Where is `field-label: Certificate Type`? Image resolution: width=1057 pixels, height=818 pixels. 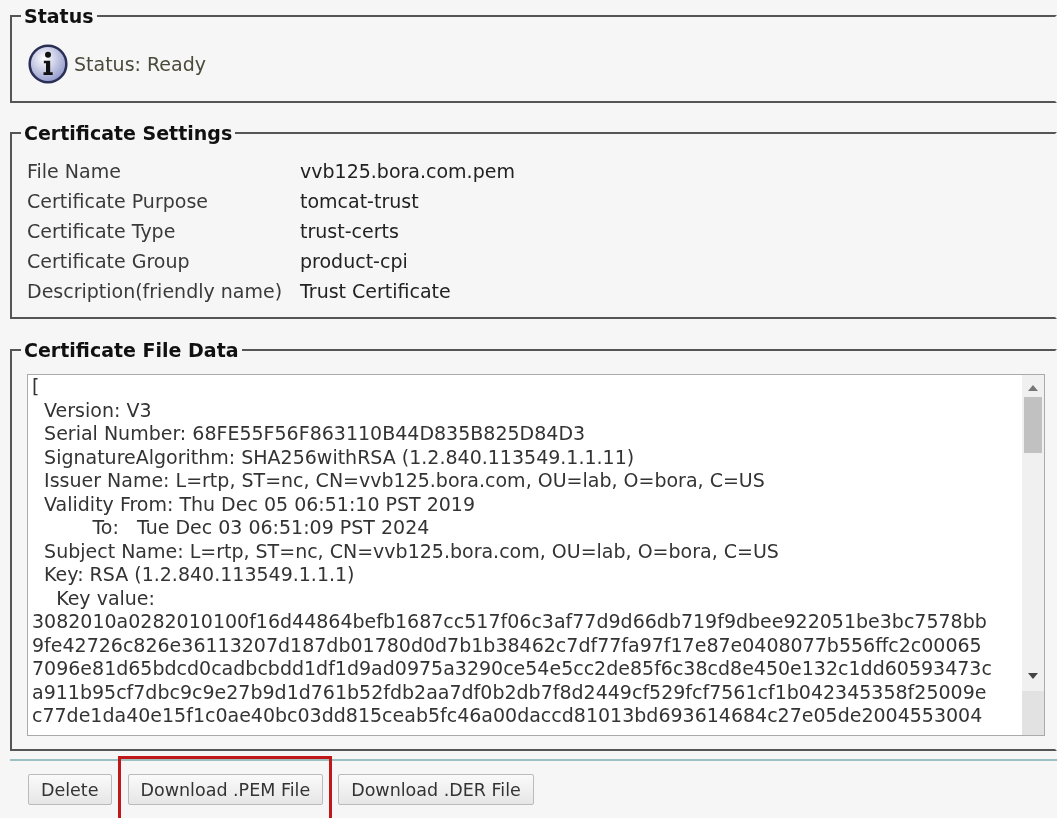 field-label: Certificate Type is located at coordinates (102, 231).